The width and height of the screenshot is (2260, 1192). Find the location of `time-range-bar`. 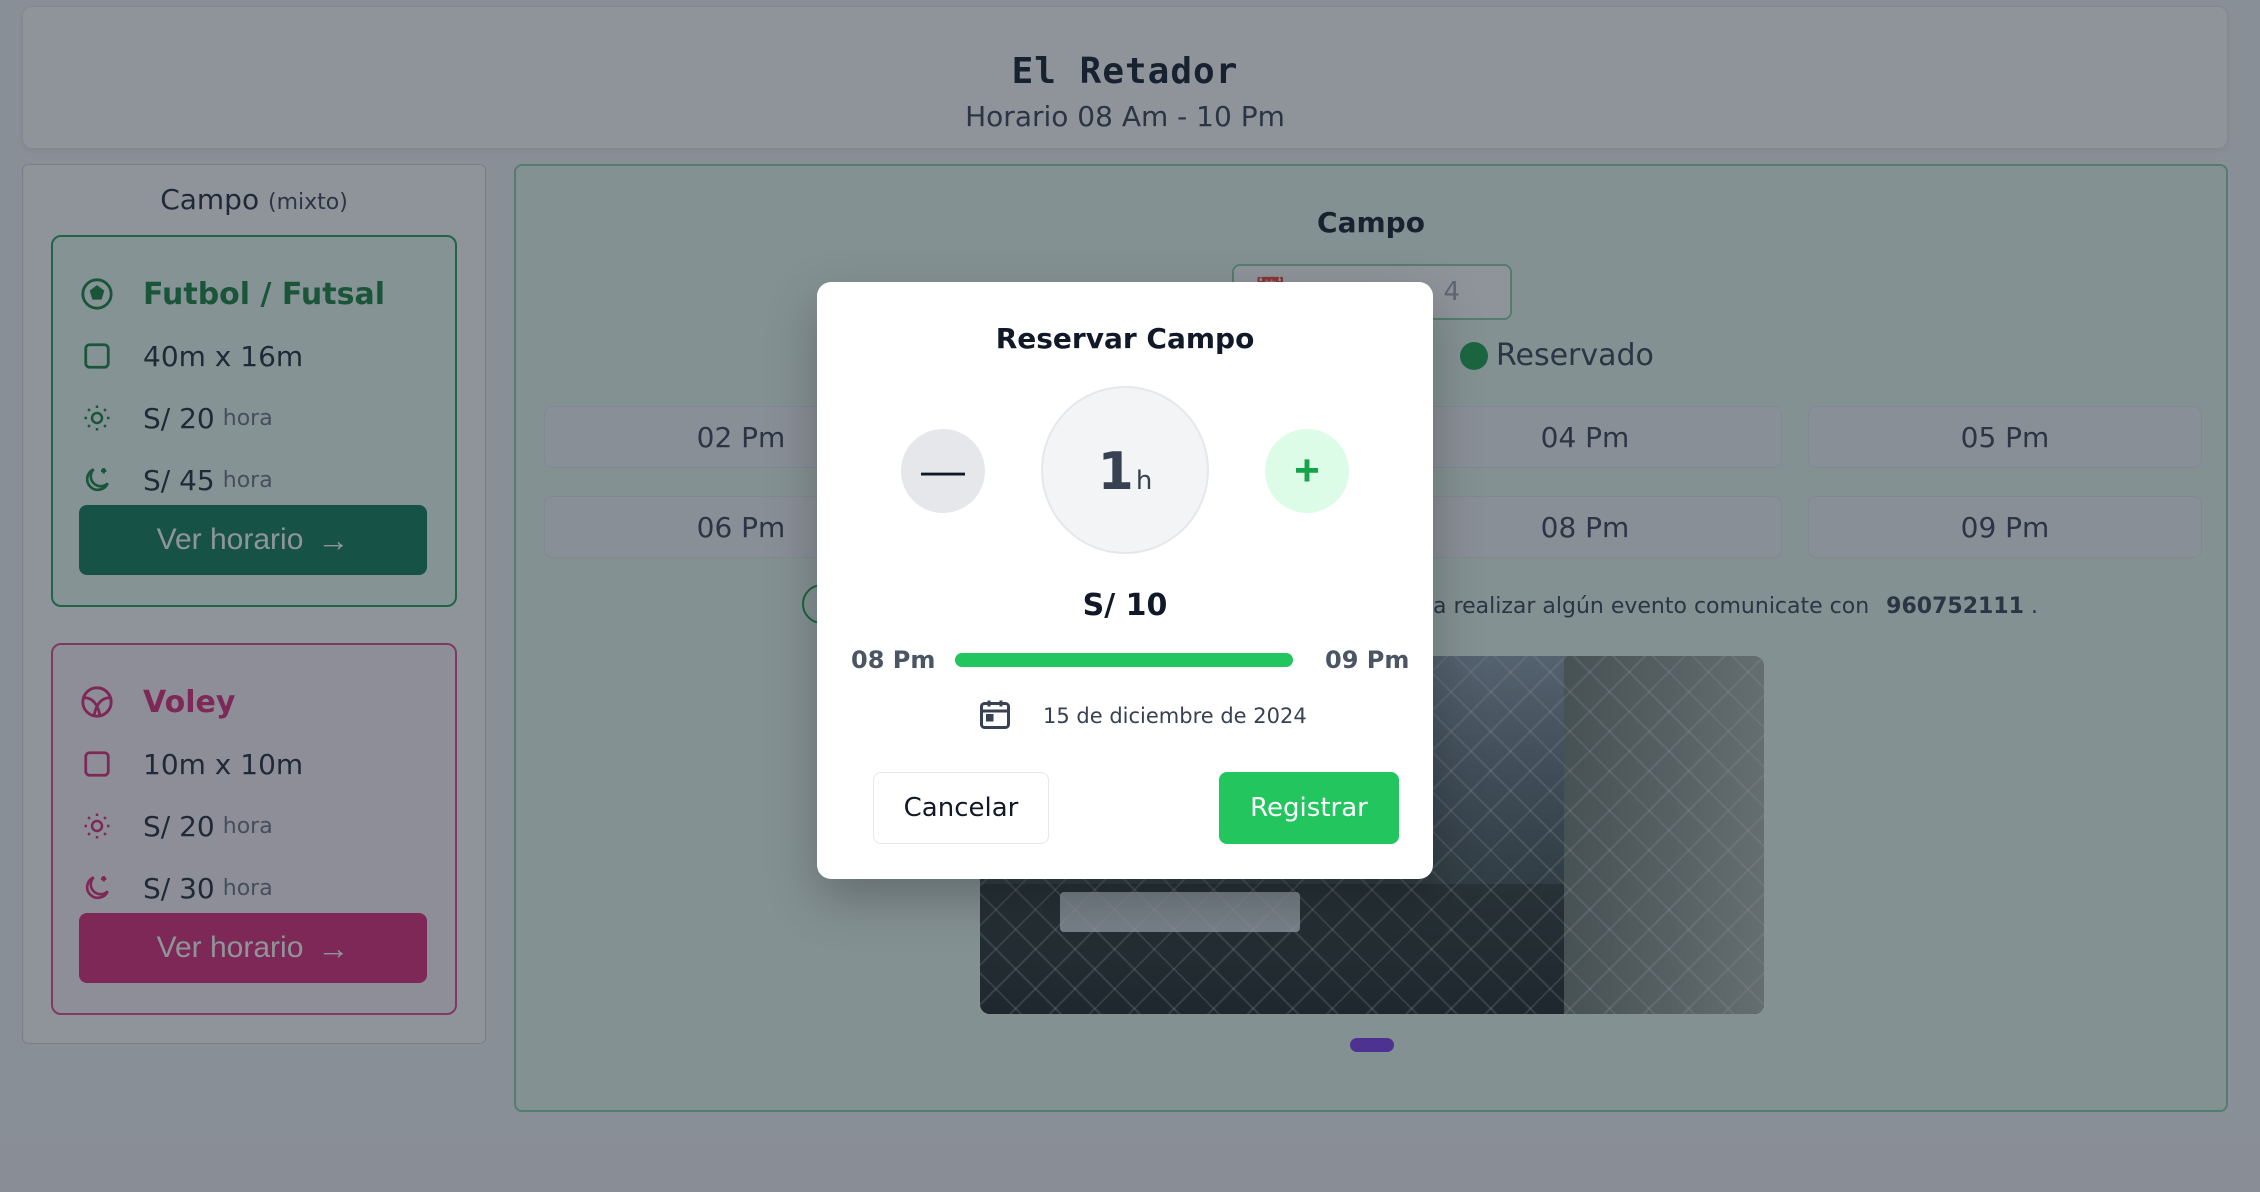

time-range-bar is located at coordinates (1124, 660).